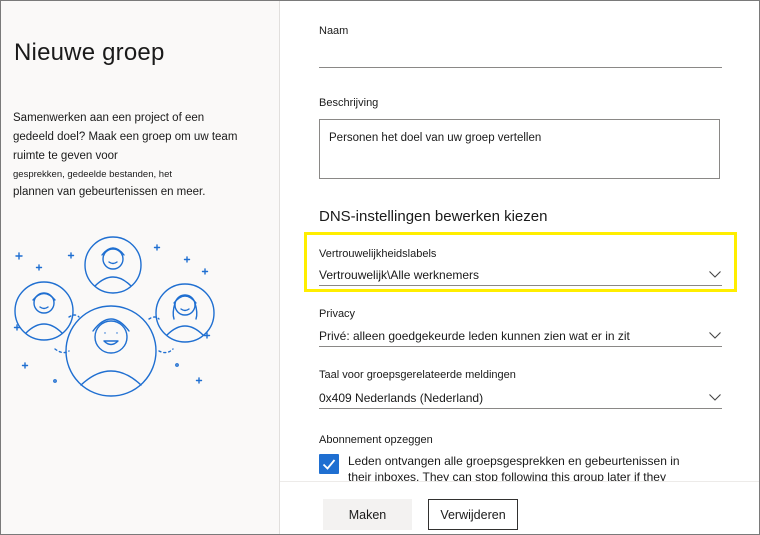 The height and width of the screenshot is (535, 760). I want to click on people-group-illustration, so click(114, 316).